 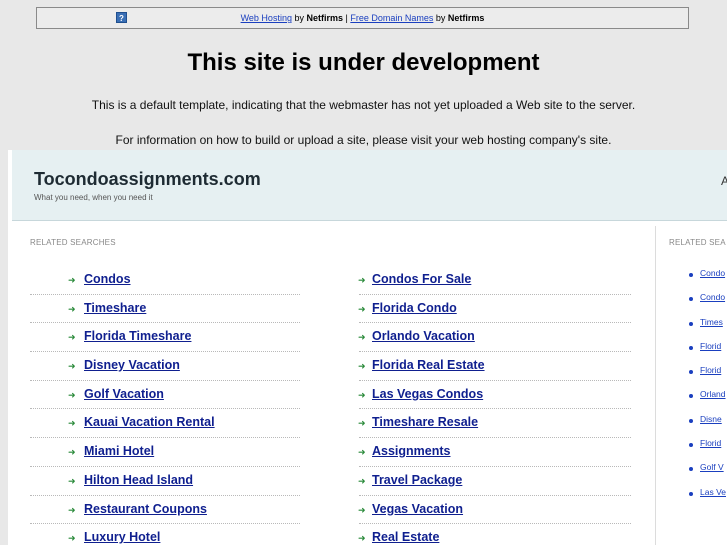 I want to click on list-item: ➜ Miami Hotel, so click(x=165, y=452).